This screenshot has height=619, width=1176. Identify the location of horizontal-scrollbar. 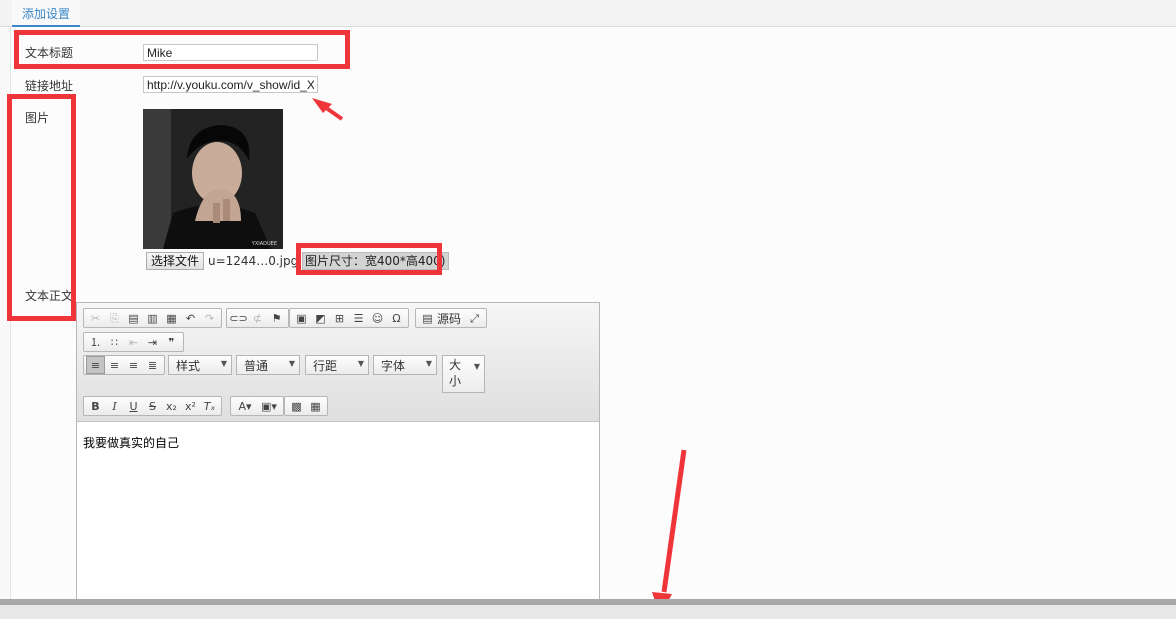
(588, 609).